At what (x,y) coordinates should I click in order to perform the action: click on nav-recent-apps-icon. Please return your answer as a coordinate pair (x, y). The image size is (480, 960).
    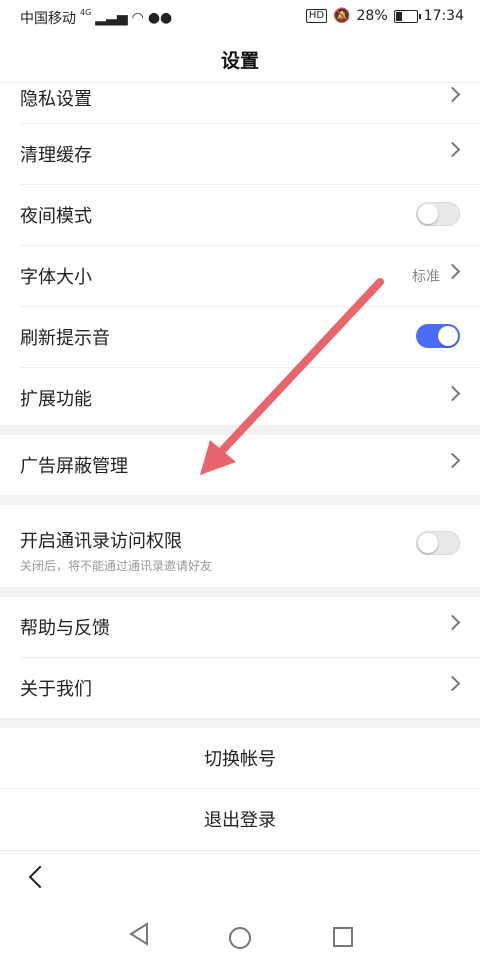
    Looking at the image, I should click on (343, 937).